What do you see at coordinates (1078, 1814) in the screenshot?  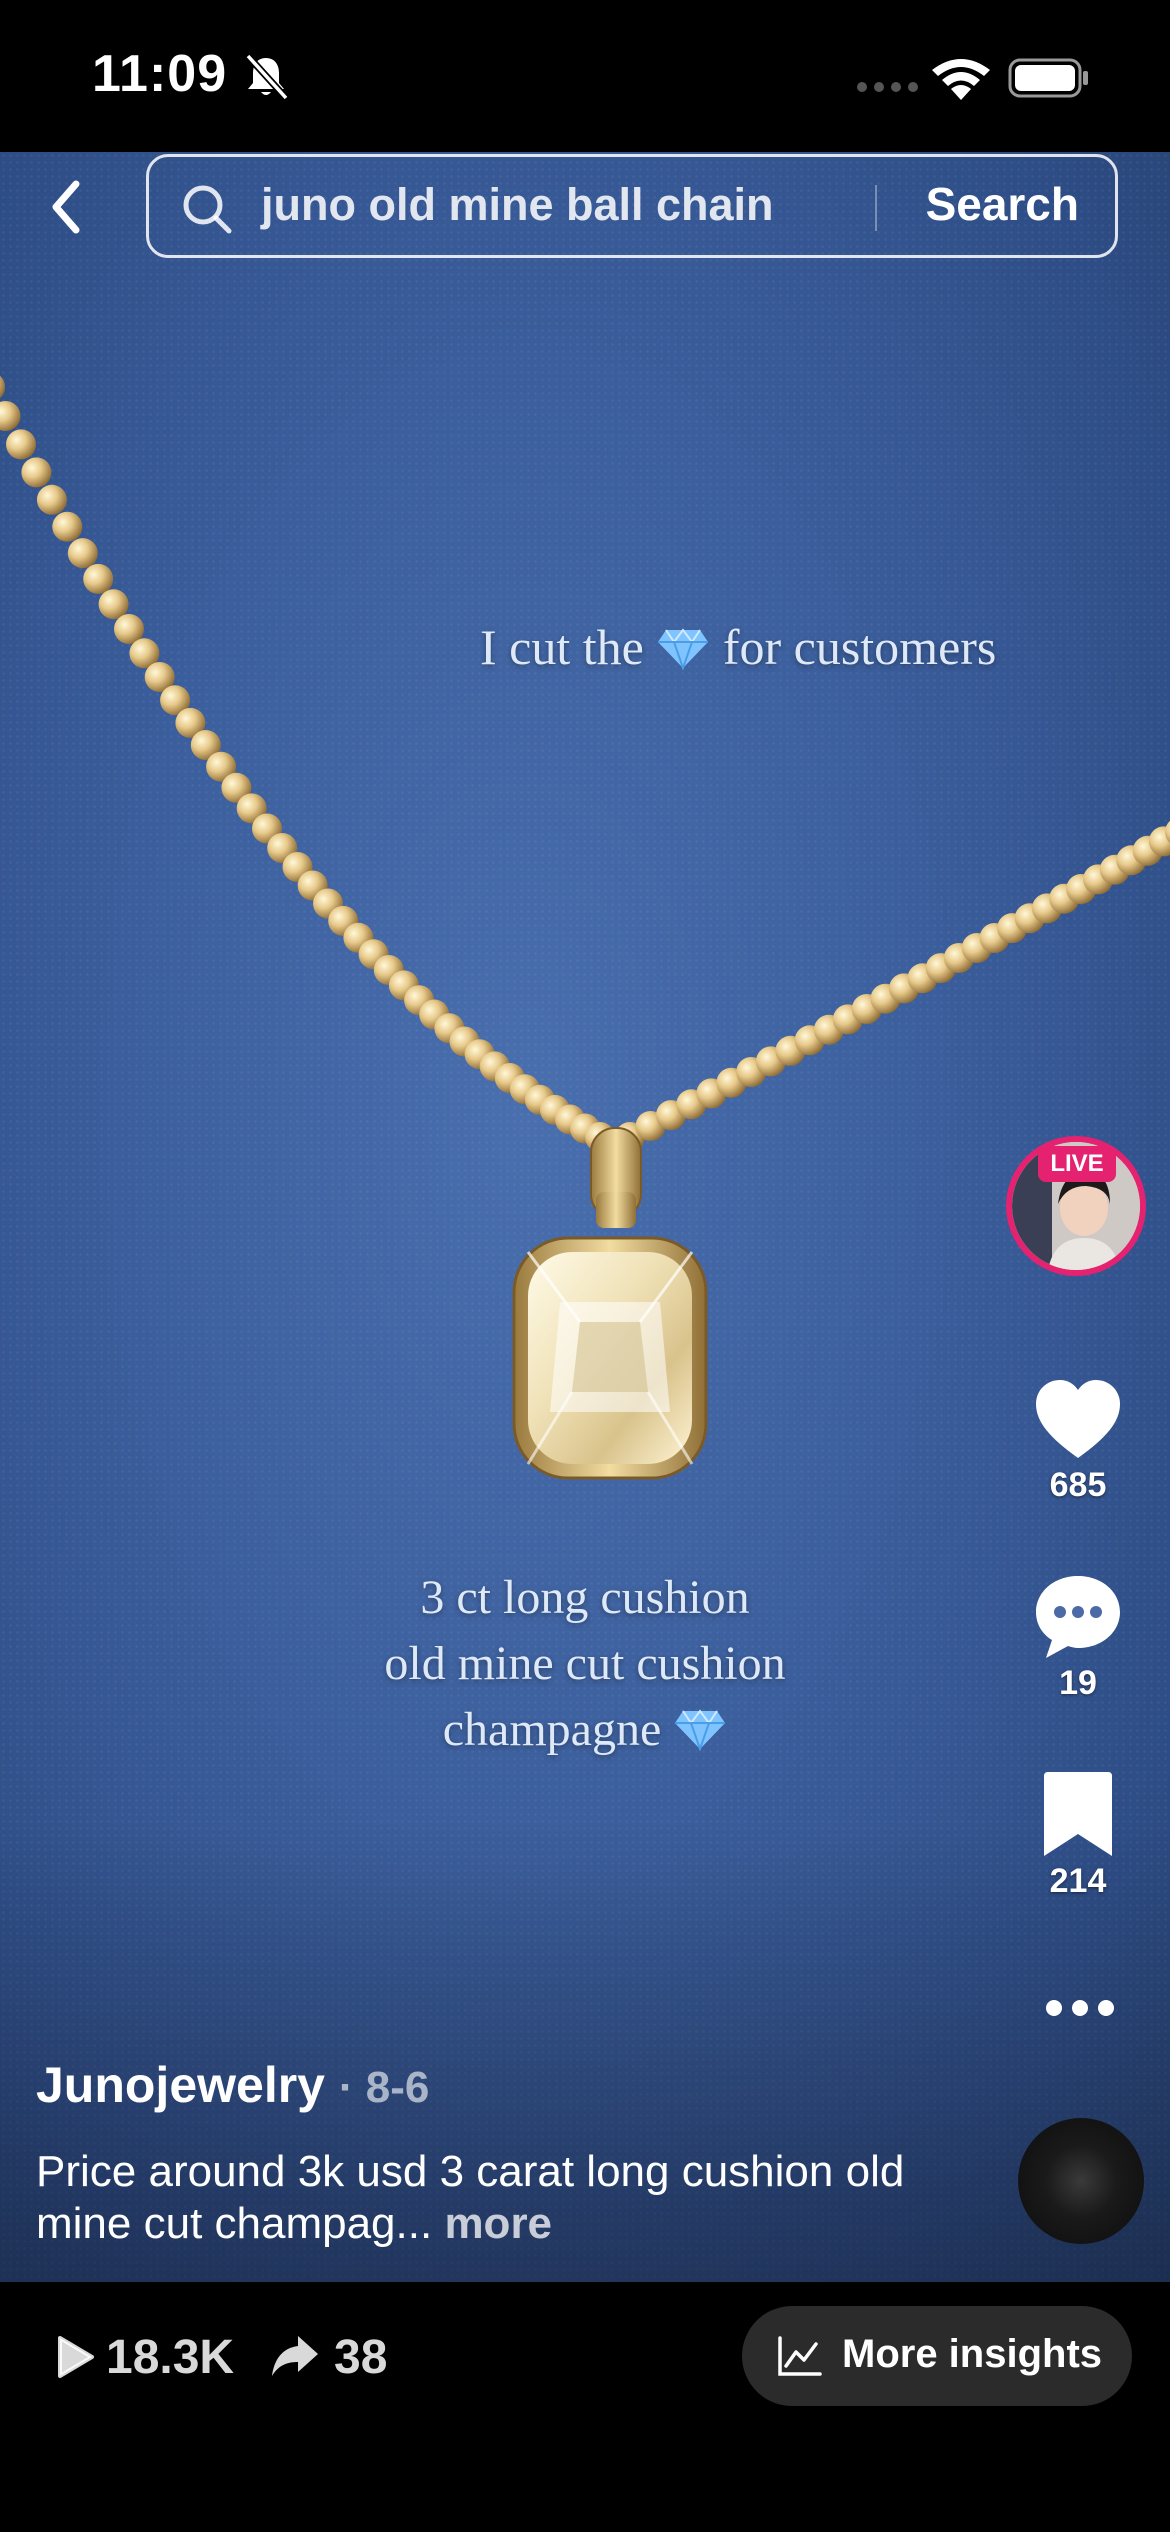 I see `bookmark-icon` at bounding box center [1078, 1814].